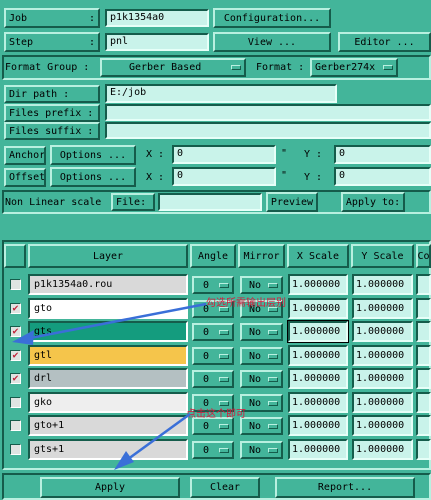  What do you see at coordinates (52, 131) in the screenshot?
I see `files-suffix-label: Files suffix :` at bounding box center [52, 131].